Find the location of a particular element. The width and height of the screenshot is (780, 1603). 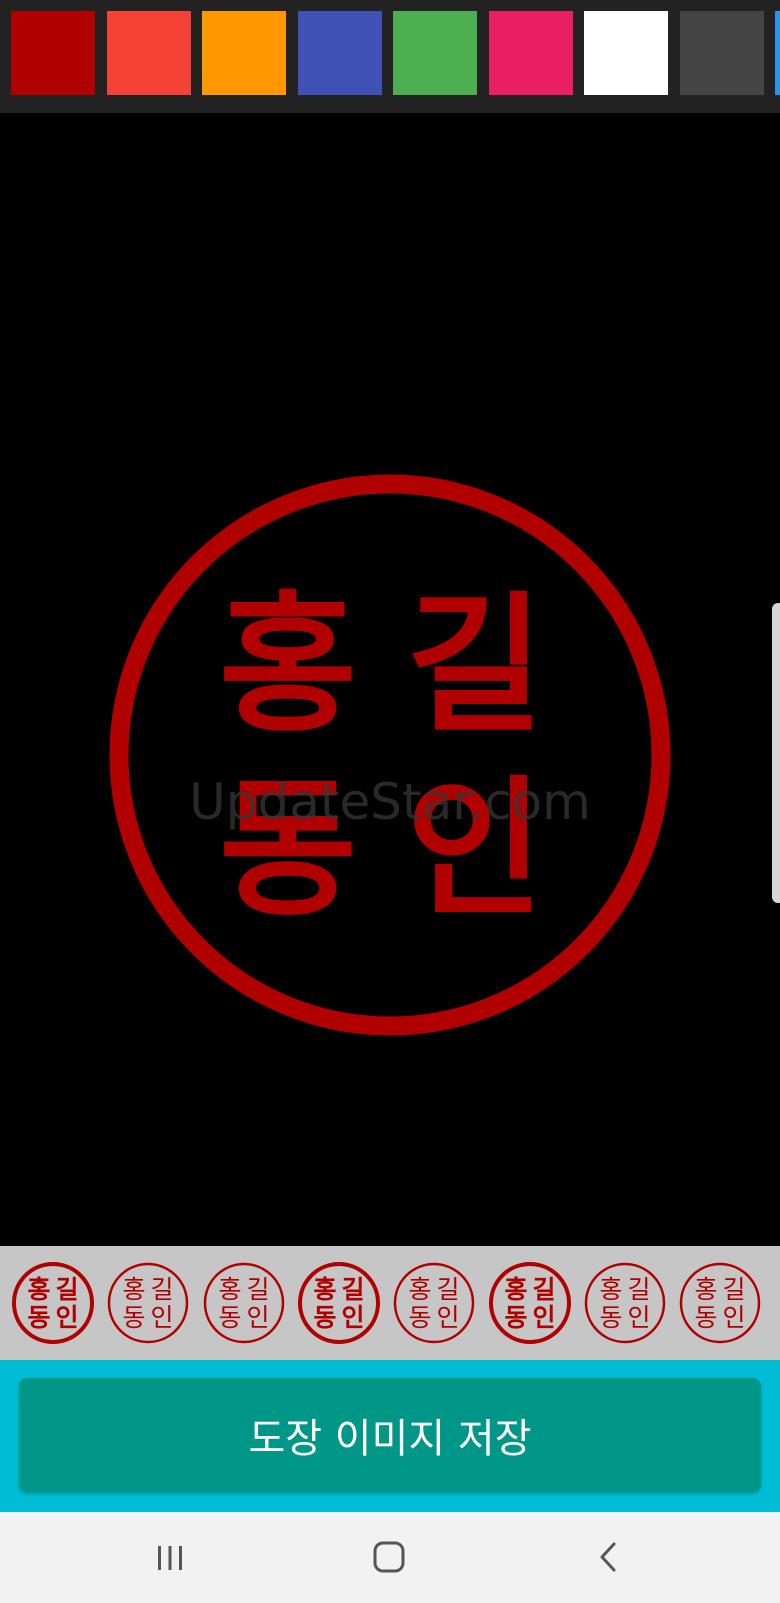

stamp-char: 길 is located at coordinates (475, 666).